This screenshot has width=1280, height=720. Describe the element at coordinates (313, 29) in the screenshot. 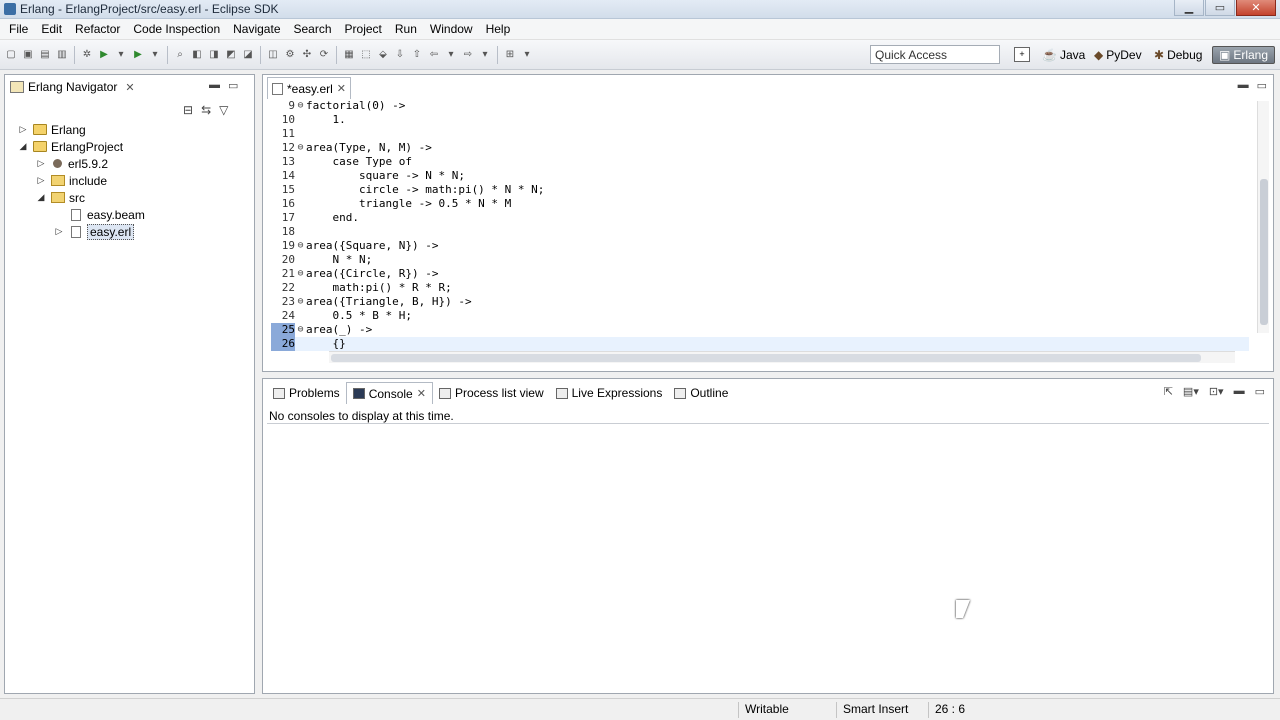

I see `menu-search: Search` at that location.